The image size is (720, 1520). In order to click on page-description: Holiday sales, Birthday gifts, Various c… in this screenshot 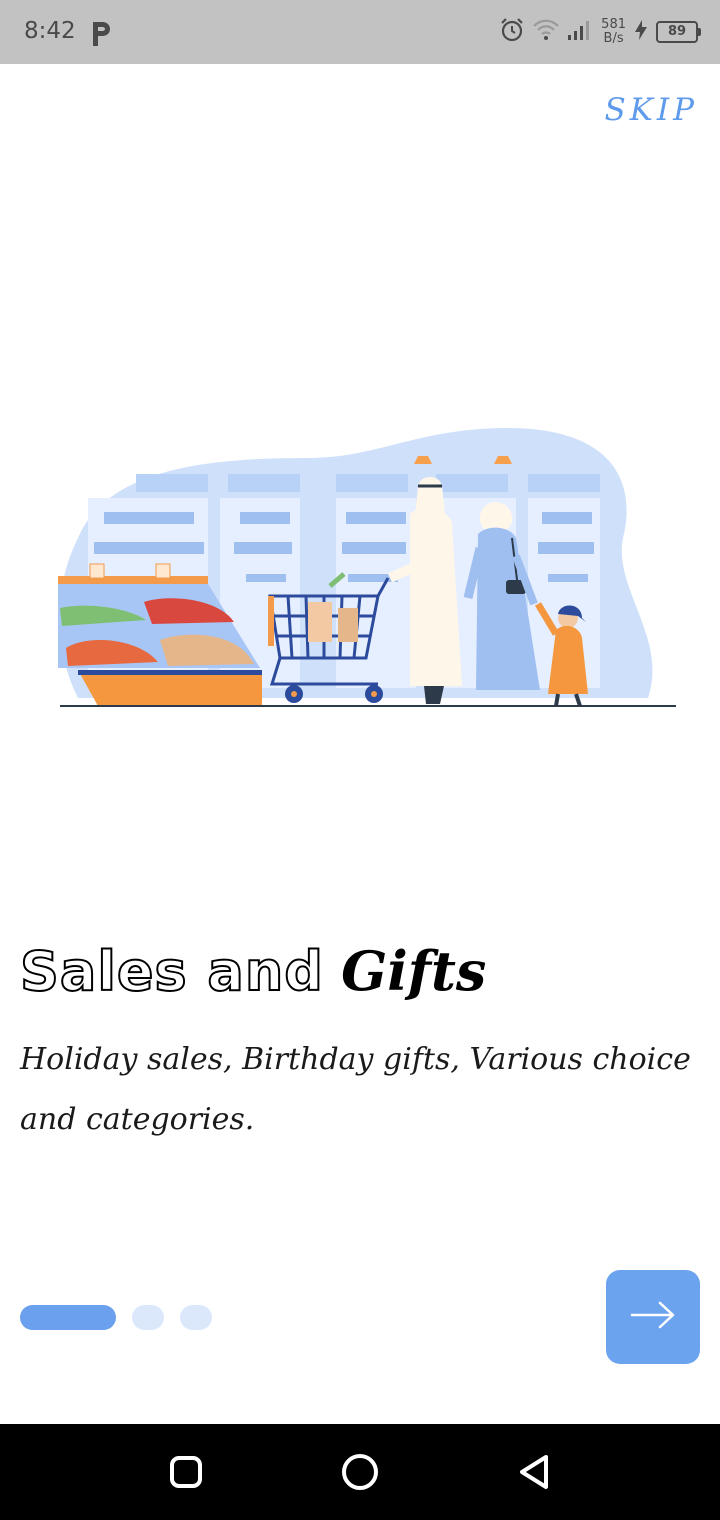, I will do `click(355, 1089)`.